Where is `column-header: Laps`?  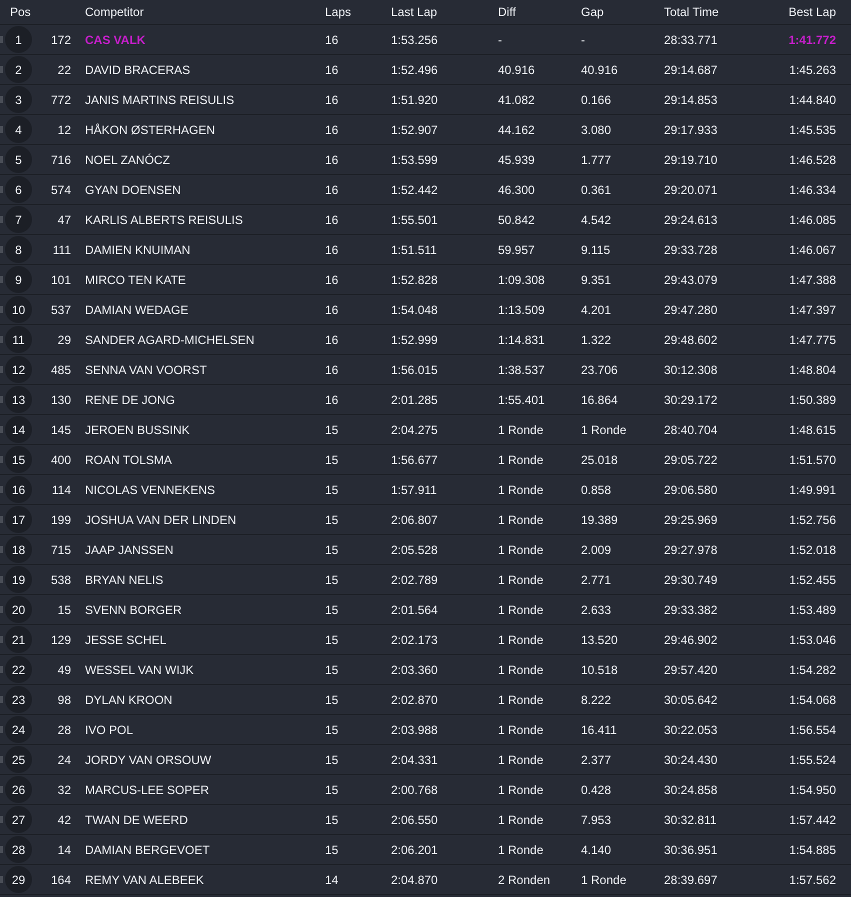 column-header: Laps is located at coordinates (338, 12).